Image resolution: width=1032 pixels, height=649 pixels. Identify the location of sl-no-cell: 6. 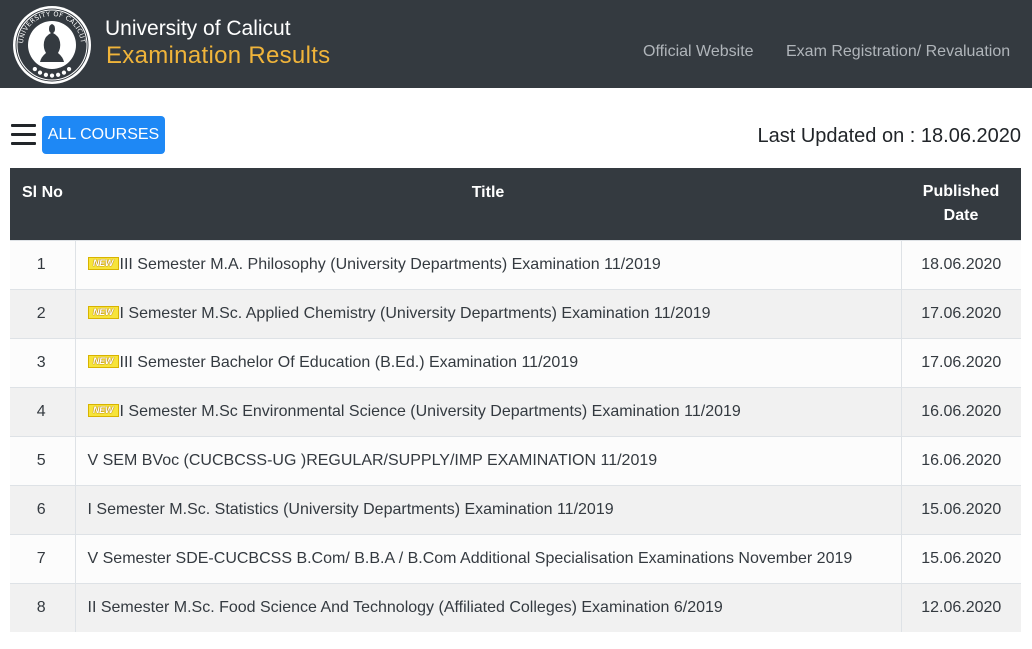
(43, 509).